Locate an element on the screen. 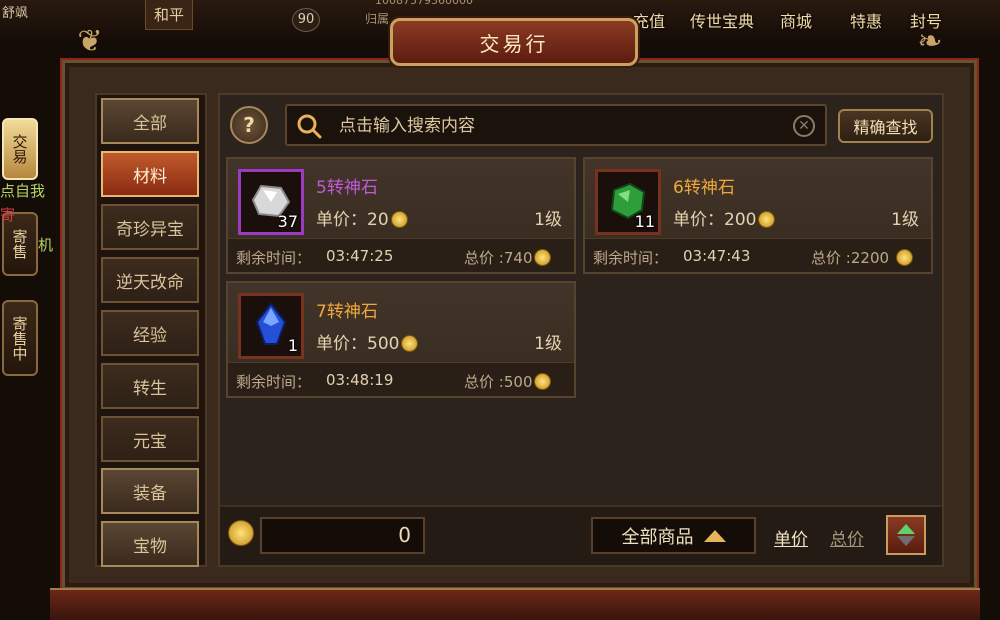 The height and width of the screenshot is (620, 1000). dragon-ornament-left-icon: ❦ is located at coordinates (90, 41).